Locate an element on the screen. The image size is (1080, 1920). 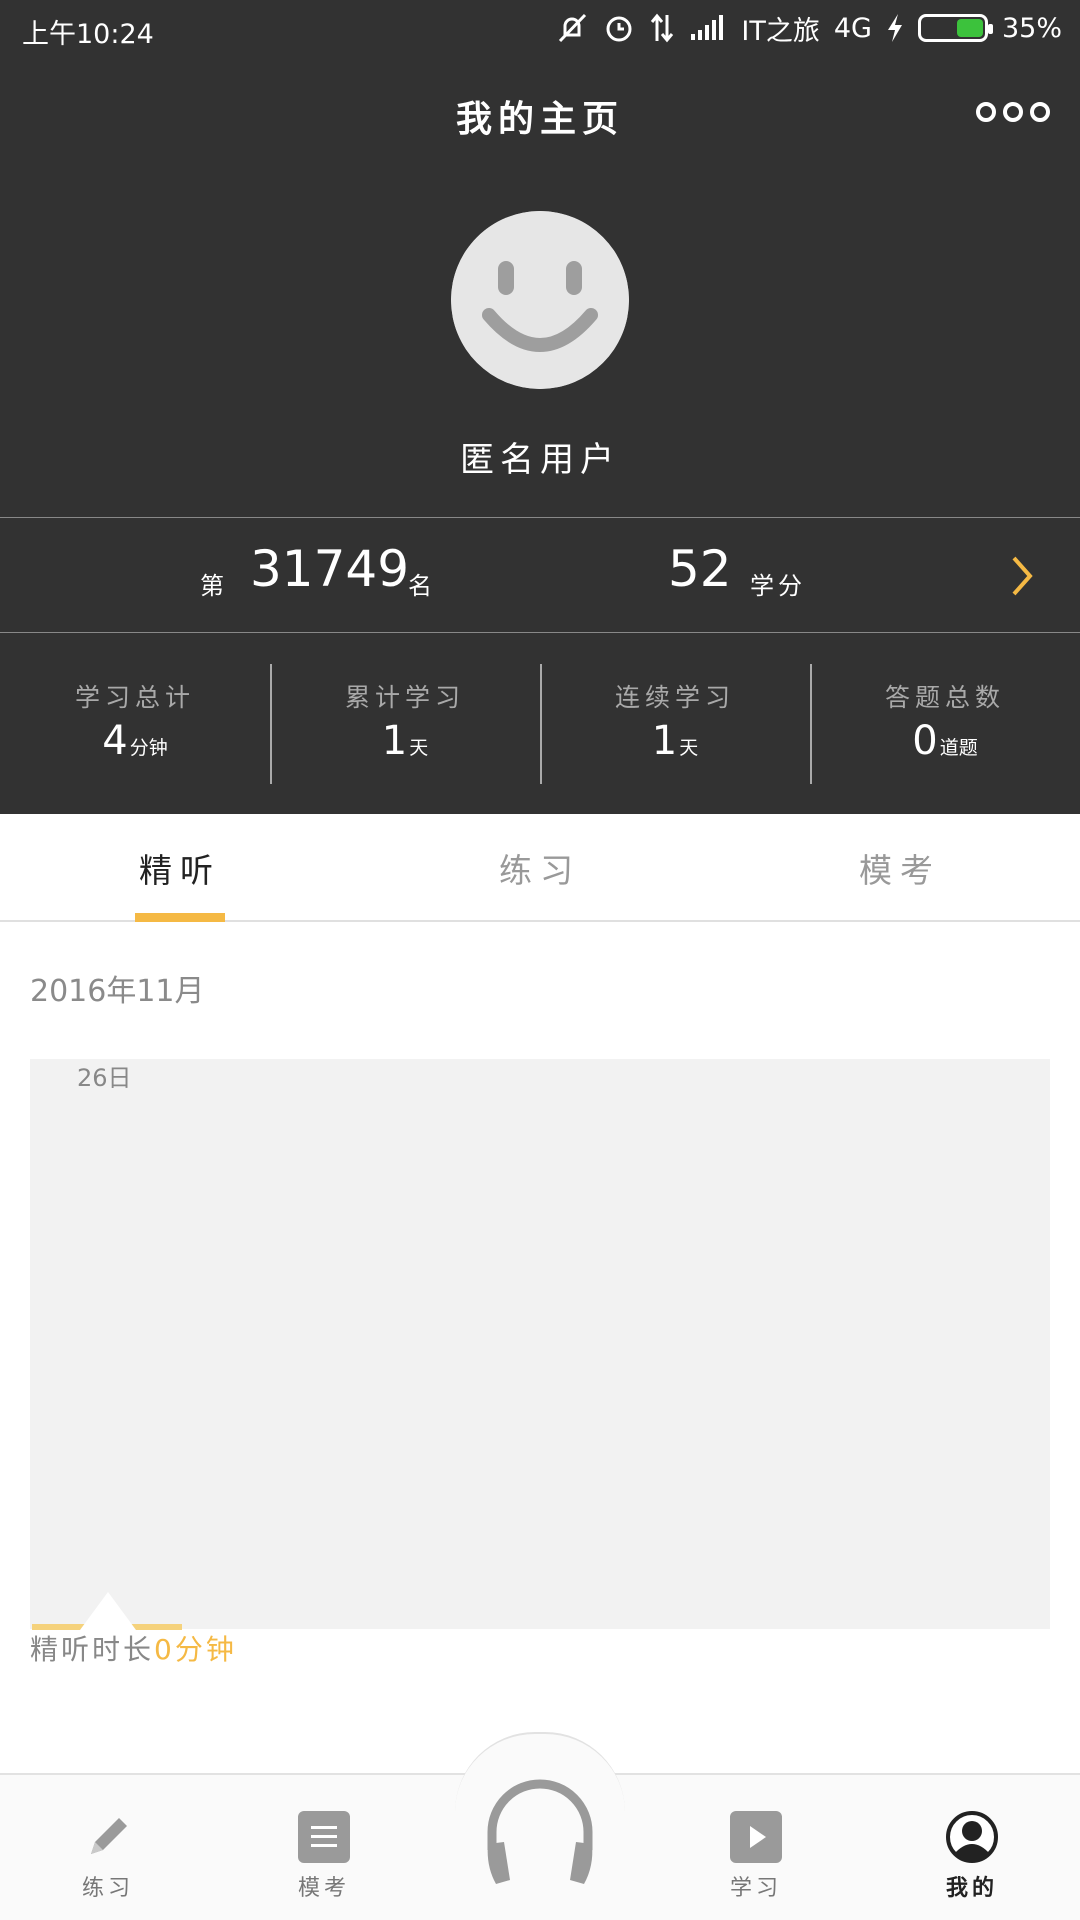
stat-value: 4 is located at coordinates (115, 741).